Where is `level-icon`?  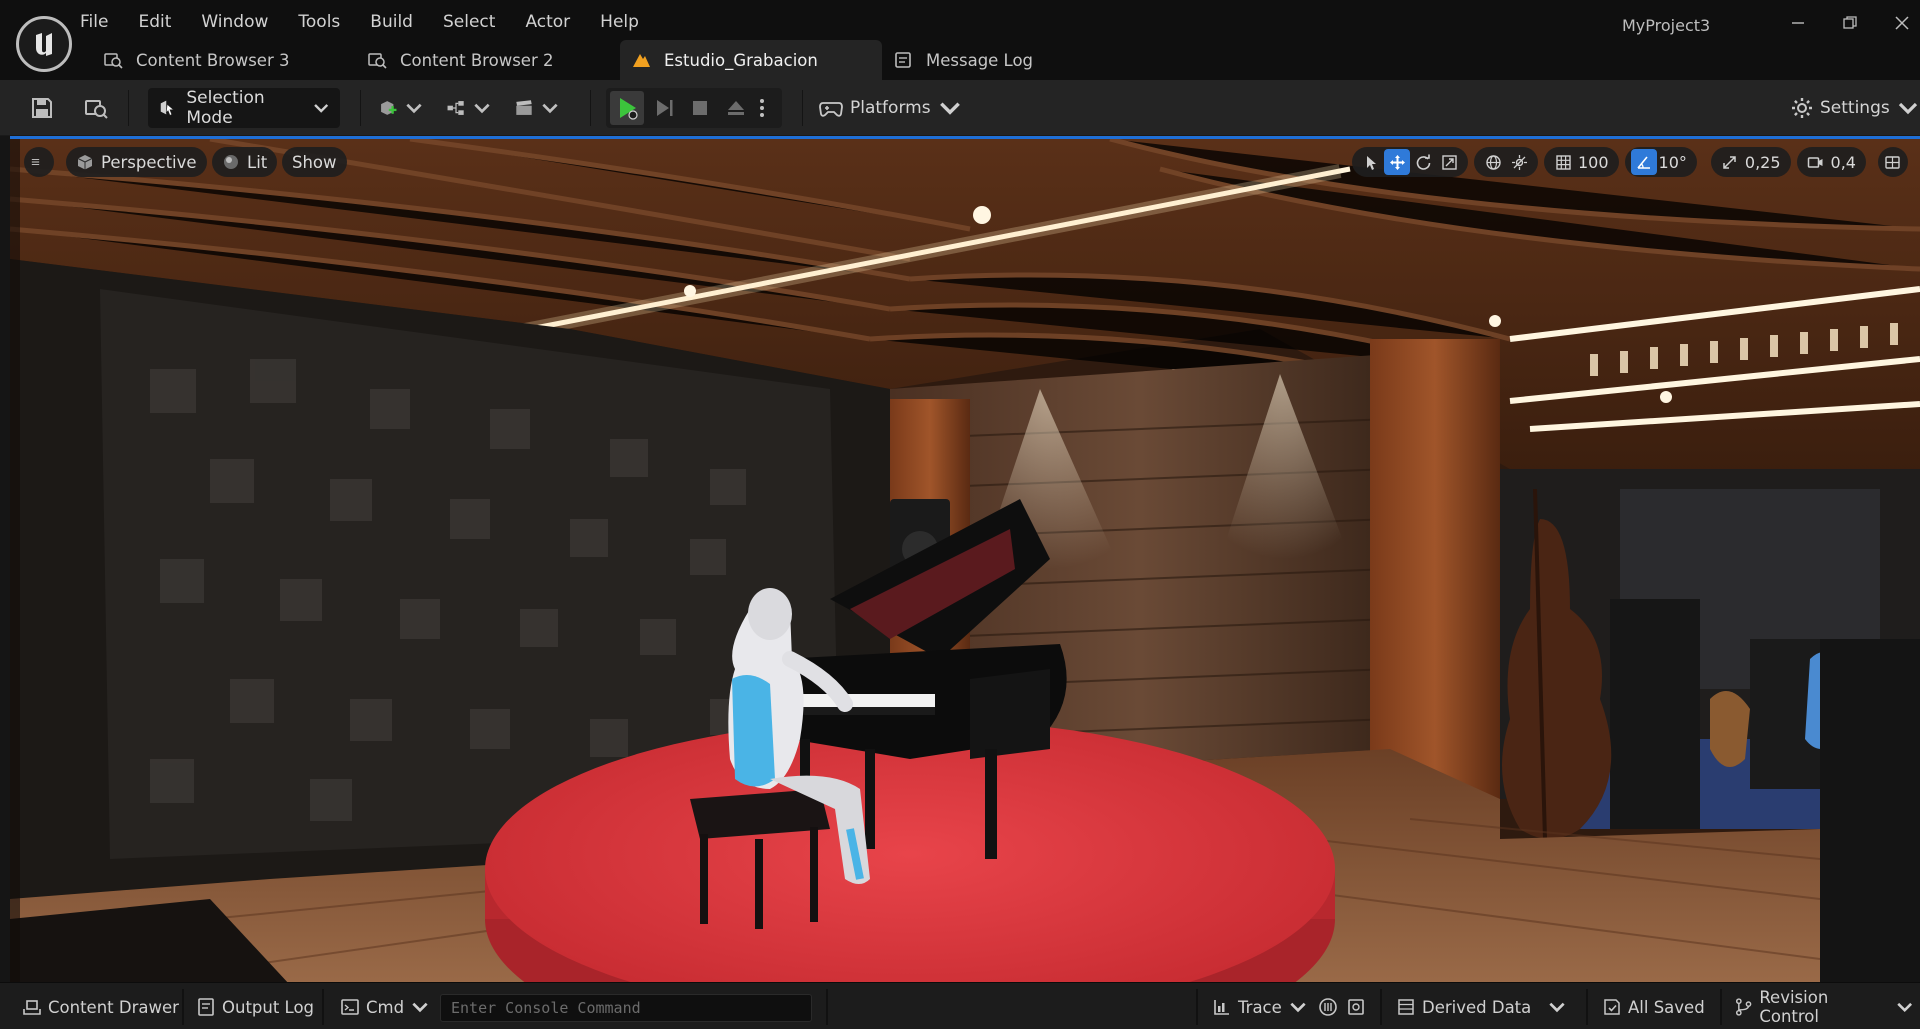
level-icon is located at coordinates (641, 60).